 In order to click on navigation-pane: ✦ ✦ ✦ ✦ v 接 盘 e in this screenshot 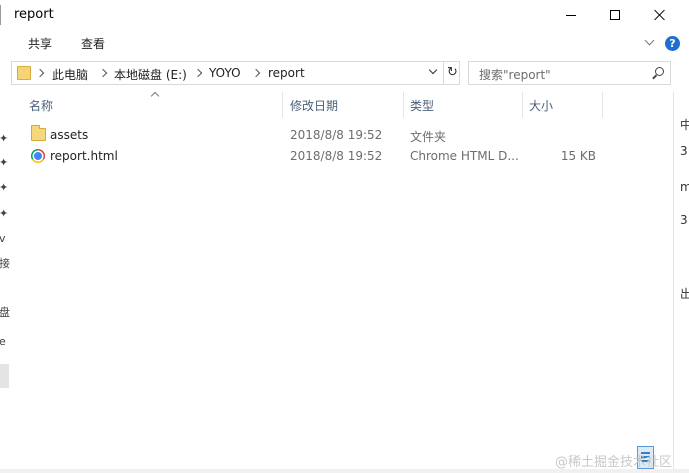, I will do `click(6, 282)`.